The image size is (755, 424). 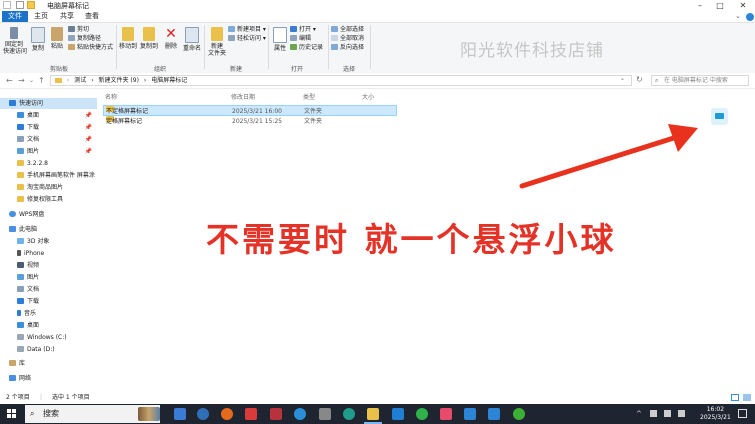 I want to click on address-bar: › 测试 › 新建文件夹 (9) › 电脑屏幕标记, so click(x=341, y=80).